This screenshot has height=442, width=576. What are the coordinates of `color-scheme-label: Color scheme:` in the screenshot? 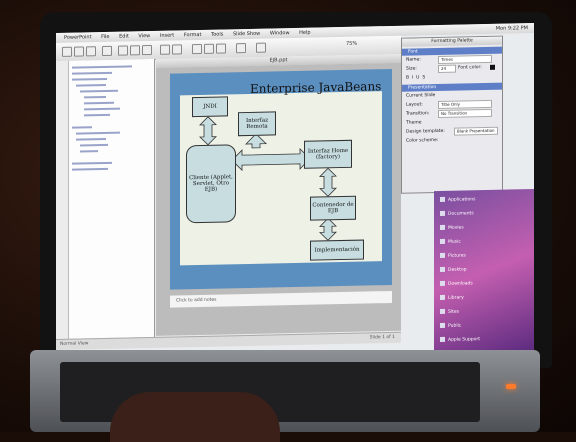 It's located at (422, 140).